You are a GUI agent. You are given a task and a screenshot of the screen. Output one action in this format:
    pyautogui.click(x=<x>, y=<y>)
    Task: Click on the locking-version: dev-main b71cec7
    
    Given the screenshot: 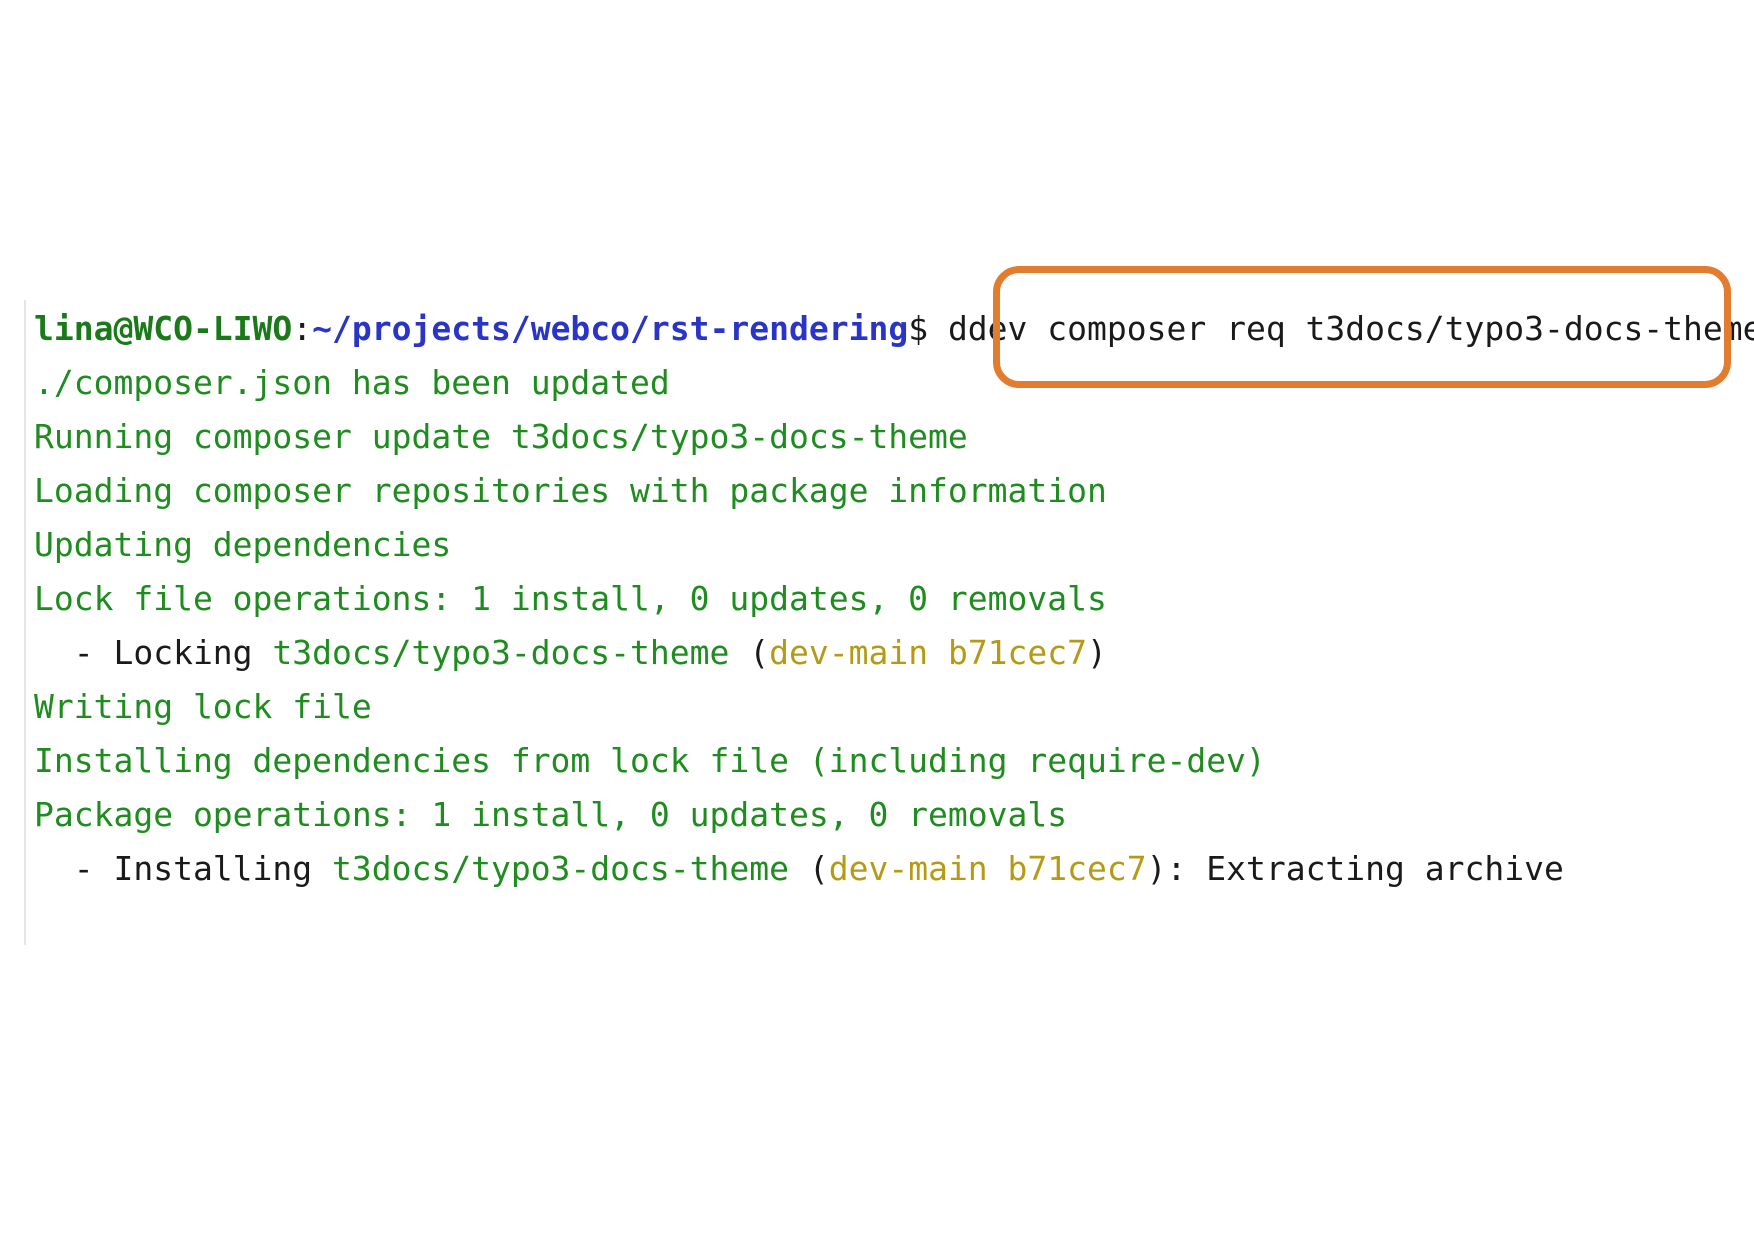 What is the action you would take?
    pyautogui.click(x=928, y=652)
    